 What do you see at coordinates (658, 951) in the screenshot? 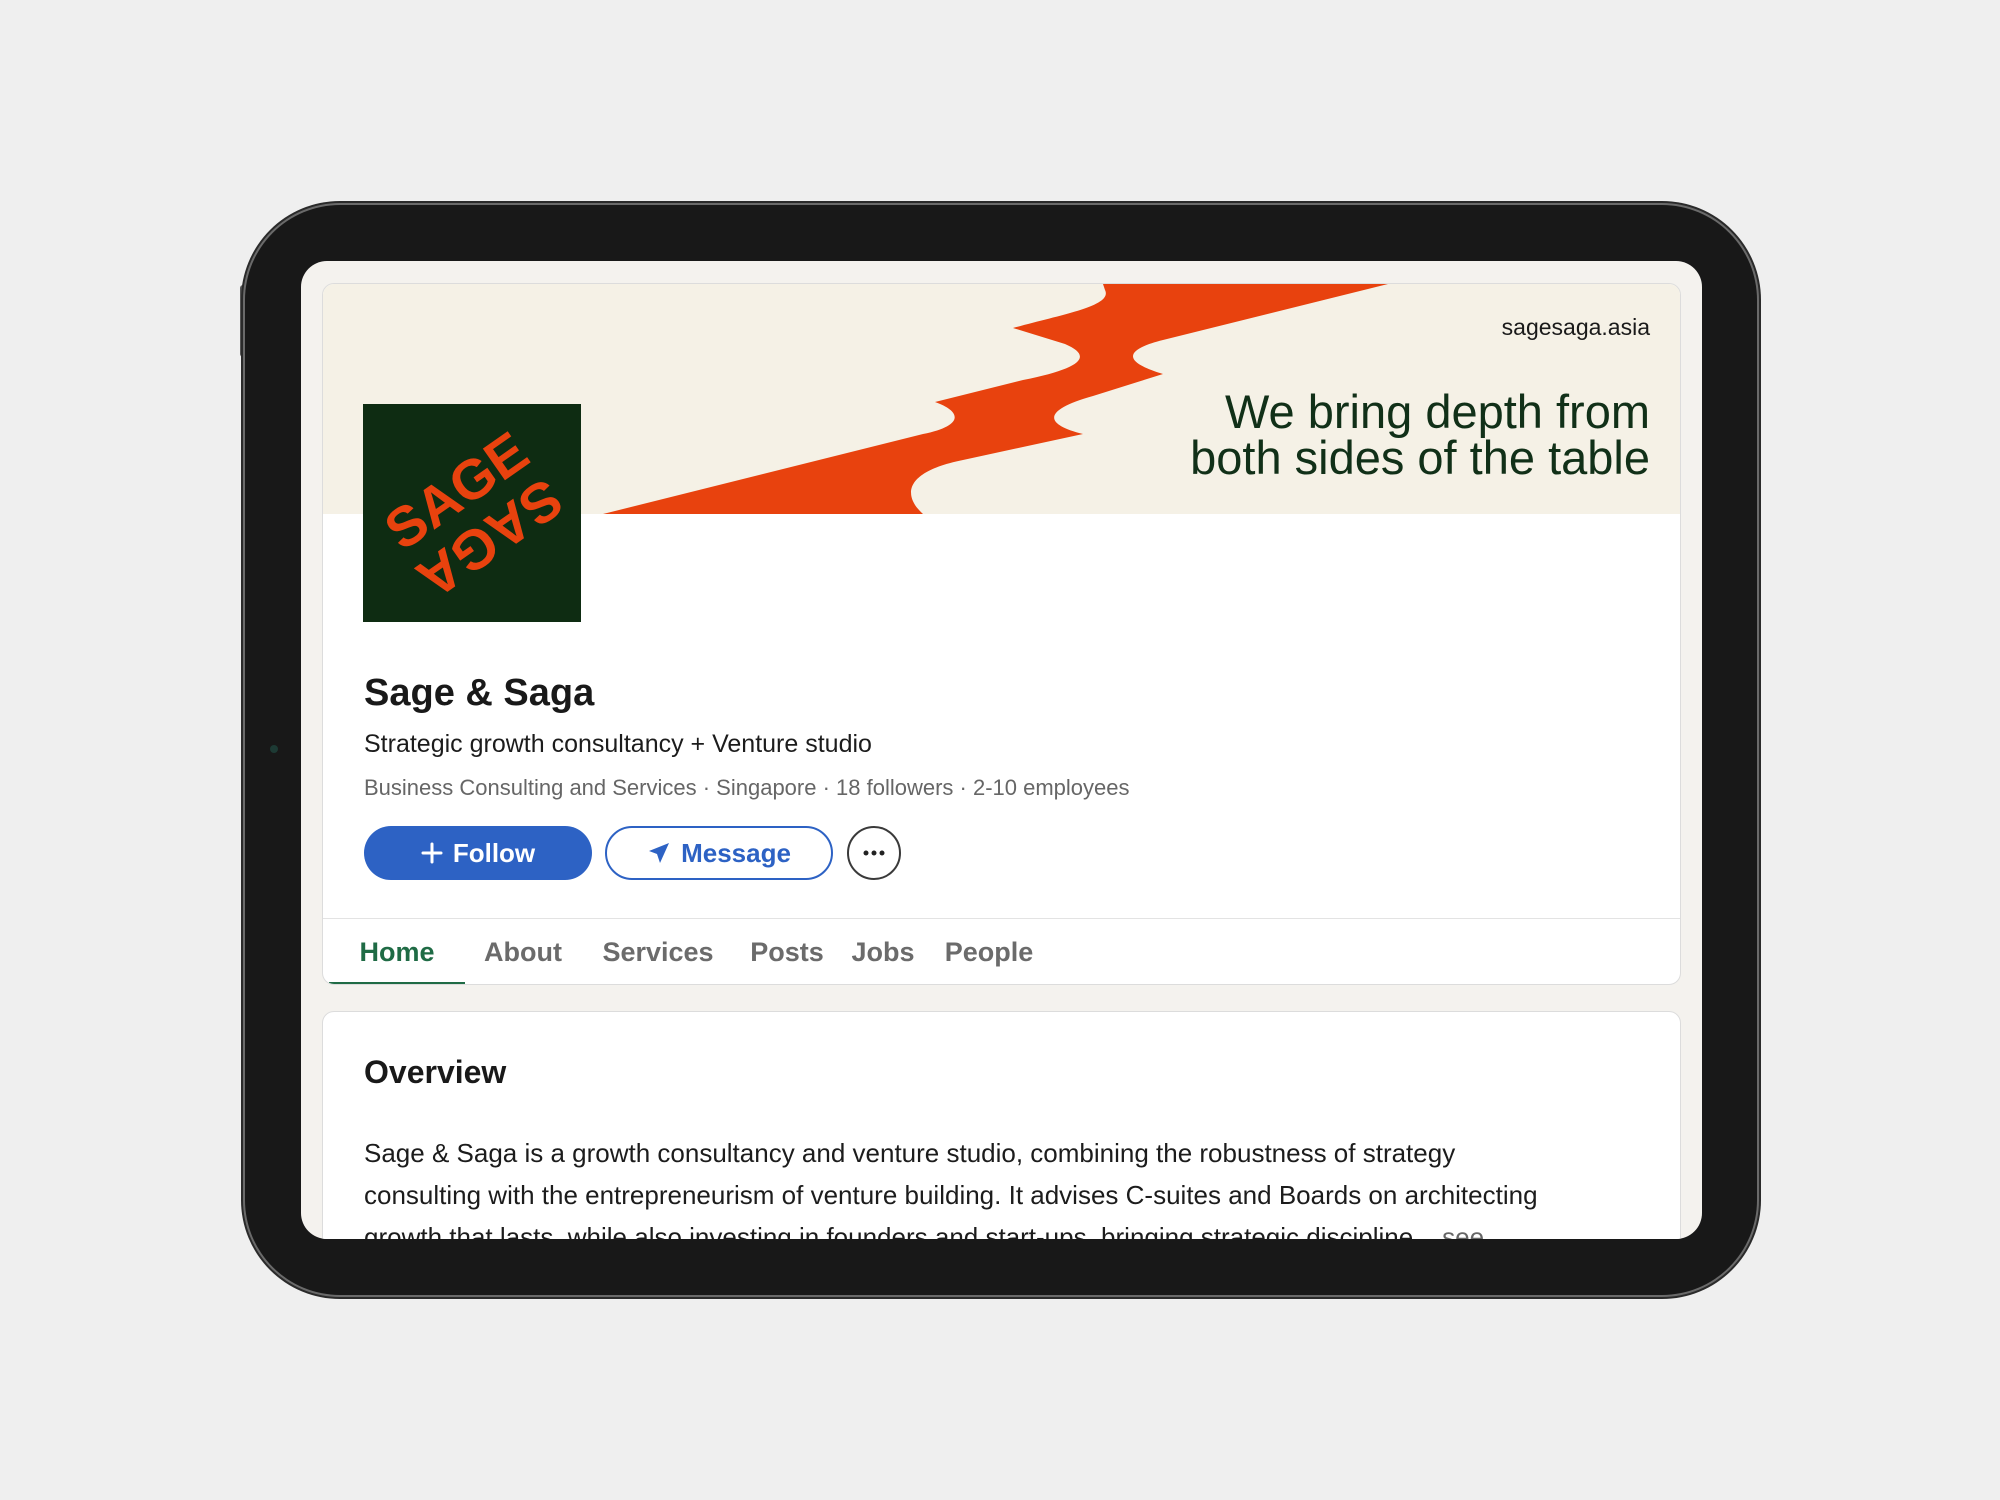
I see `tab-services: Services` at bounding box center [658, 951].